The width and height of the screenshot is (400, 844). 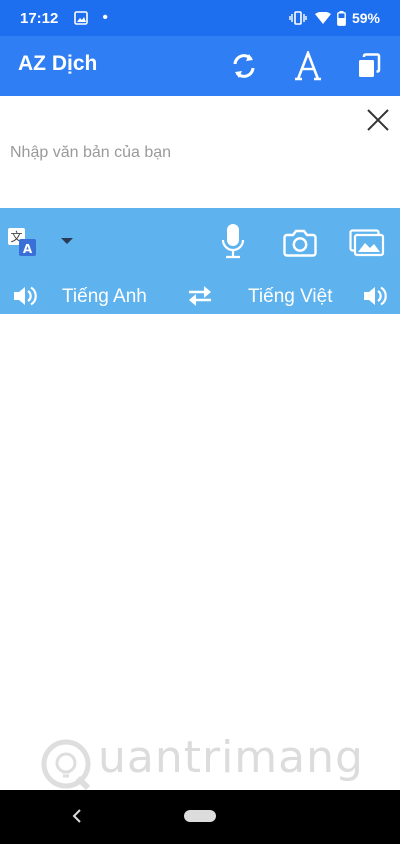 What do you see at coordinates (231, 757) in the screenshot?
I see `watermark-text: uantrimang` at bounding box center [231, 757].